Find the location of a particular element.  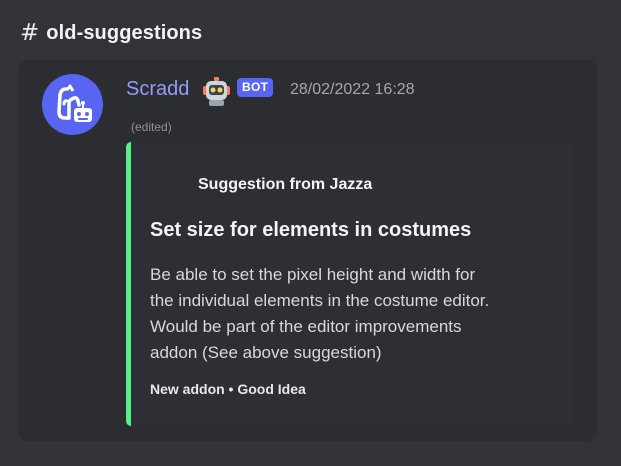

embed-description-line: addon (See above suggestion) is located at coordinates (266, 352).